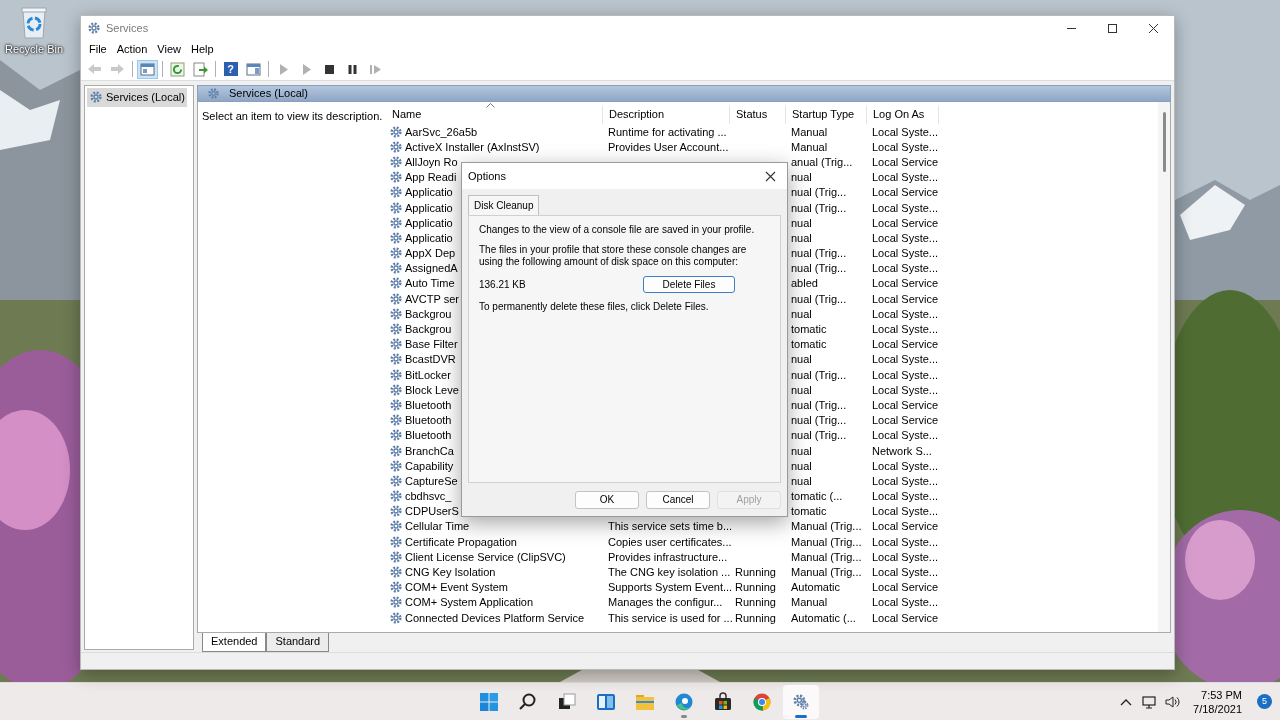 The image size is (1280, 720). I want to click on service-name: Auto Time, so click(430, 283).